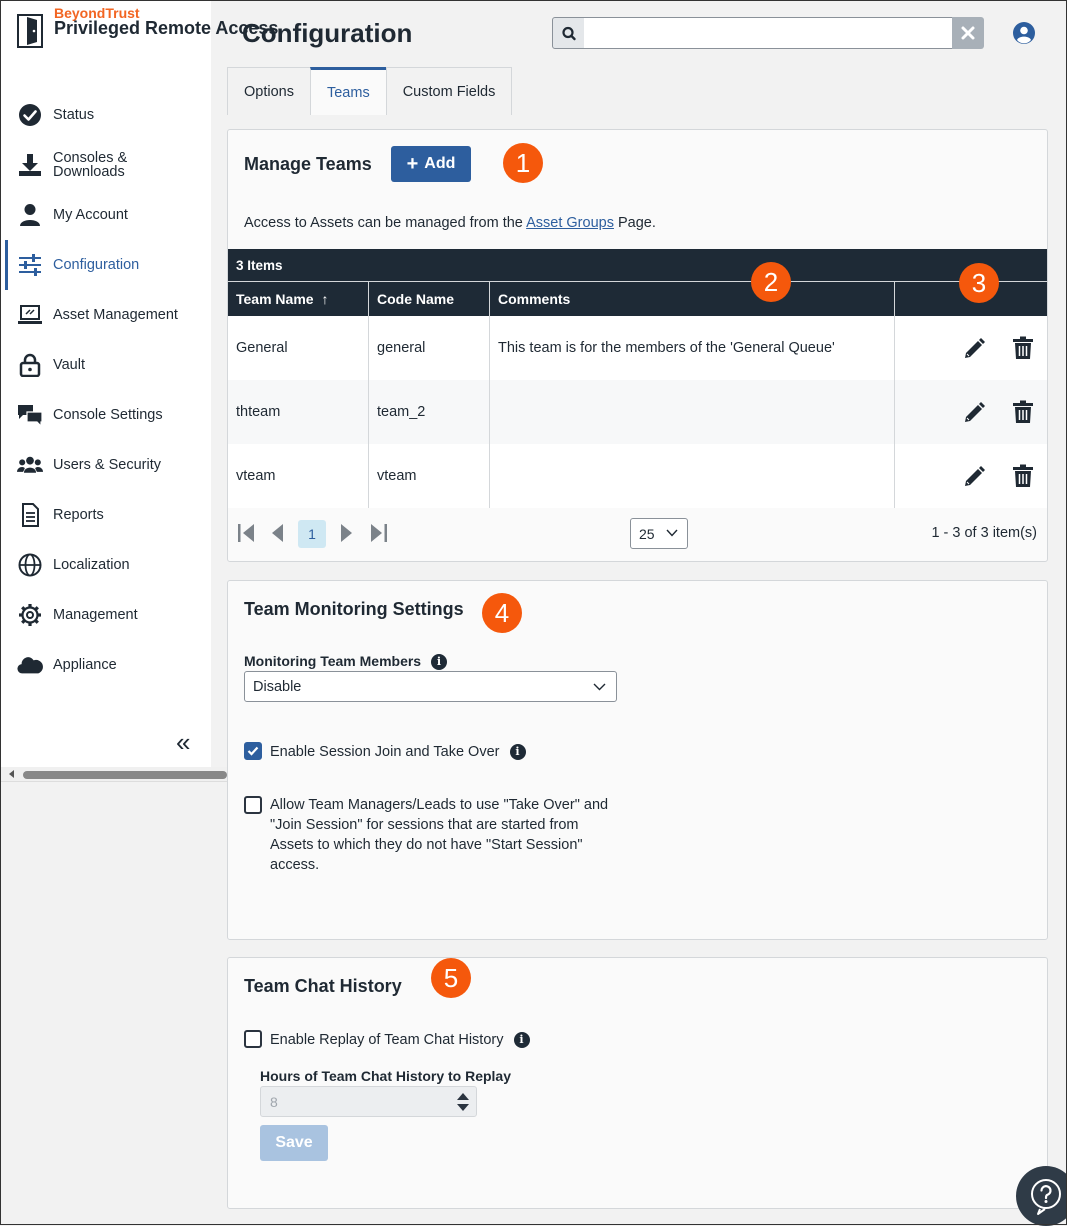  Describe the element at coordinates (984, 533) in the screenshot. I see `pager-summary: 1 - 3 of 3 item(s)` at that location.